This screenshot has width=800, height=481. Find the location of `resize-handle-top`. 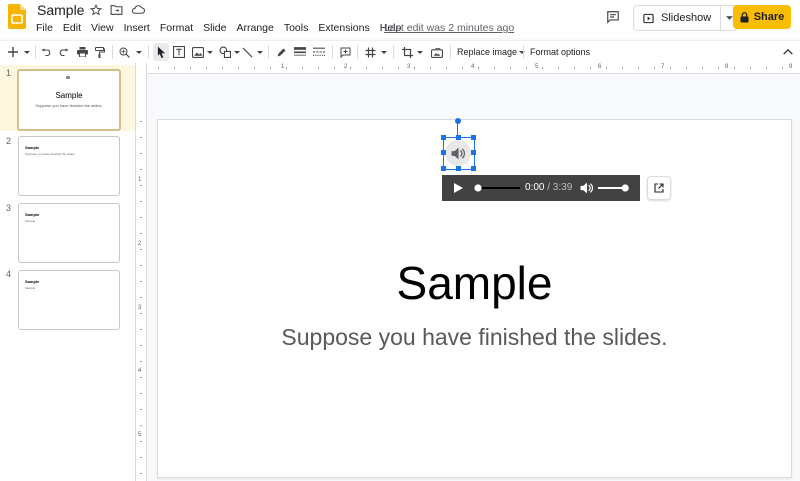

resize-handle-top is located at coordinates (458, 137).